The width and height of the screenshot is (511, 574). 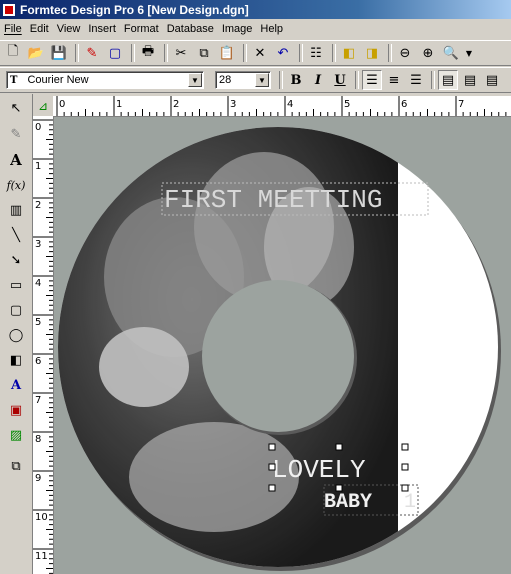 I want to click on format-toolbar: T Courier New ▼ 28 ▼ B I U ☰ ≡ ☰ ▤ ▤ ▤, so click(x=255, y=80).